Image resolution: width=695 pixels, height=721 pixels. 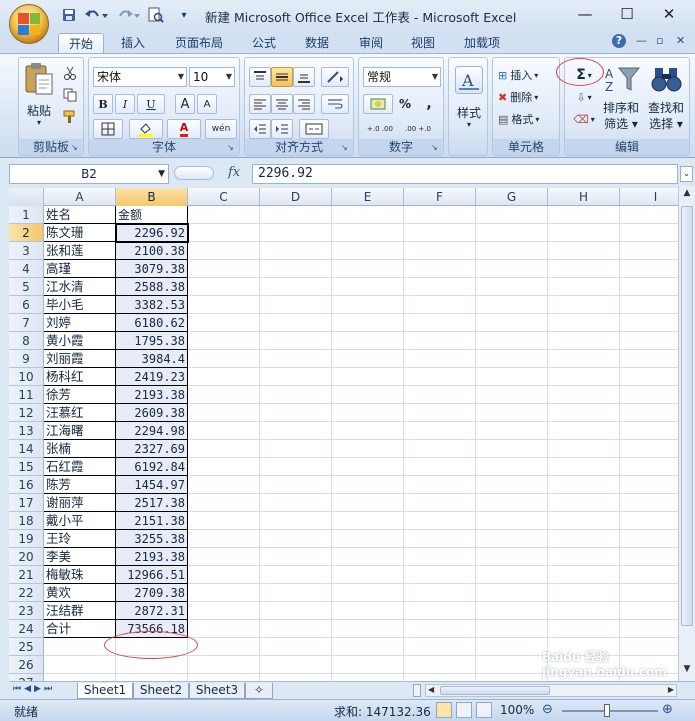 I want to click on qat-customize-icon: ▾, so click(x=184, y=15).